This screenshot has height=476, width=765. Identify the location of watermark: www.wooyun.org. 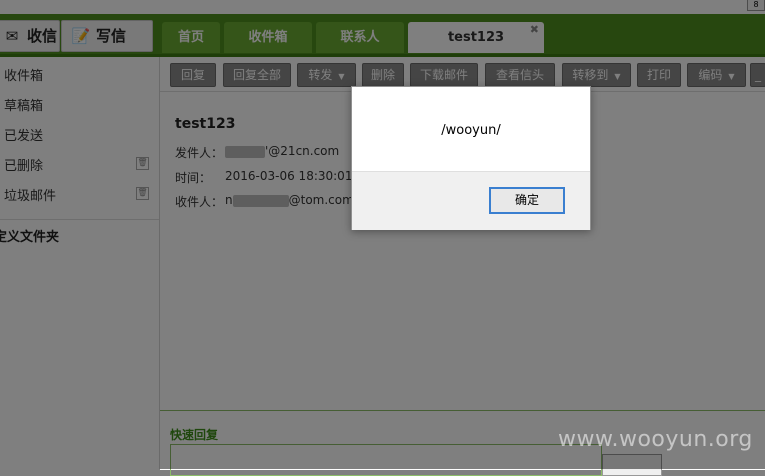
(655, 439).